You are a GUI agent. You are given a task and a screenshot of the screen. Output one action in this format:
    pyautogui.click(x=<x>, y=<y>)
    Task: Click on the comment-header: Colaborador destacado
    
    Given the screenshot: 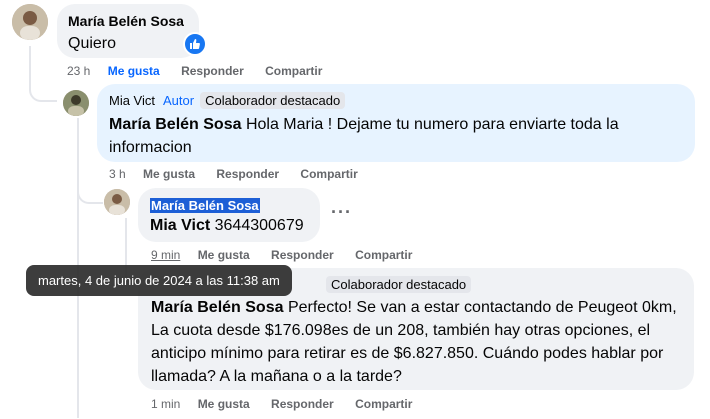 What is the action you would take?
    pyautogui.click(x=396, y=284)
    